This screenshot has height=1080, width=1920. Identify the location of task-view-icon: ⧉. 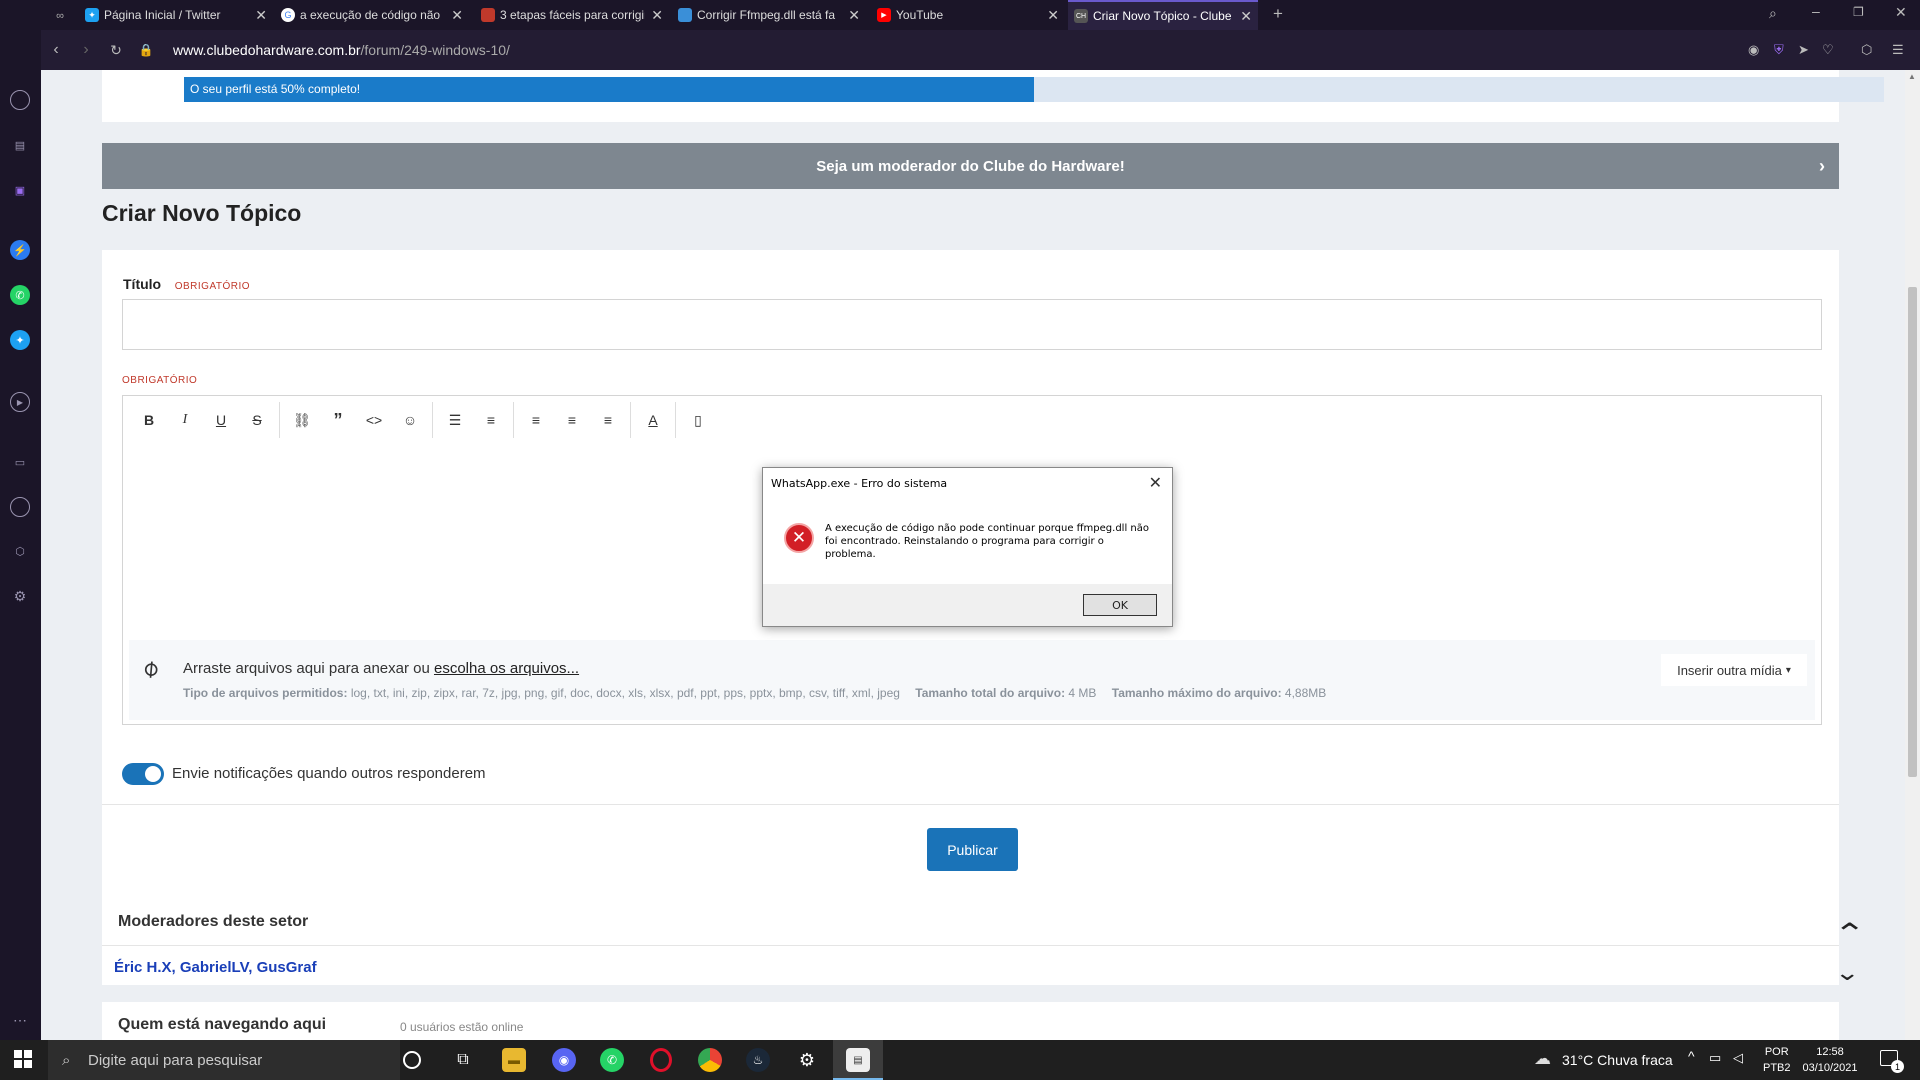
(463, 1060).